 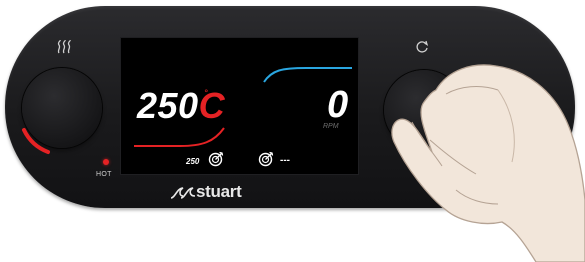 What do you see at coordinates (104, 174) in the screenshot?
I see `hot-label: HOT` at bounding box center [104, 174].